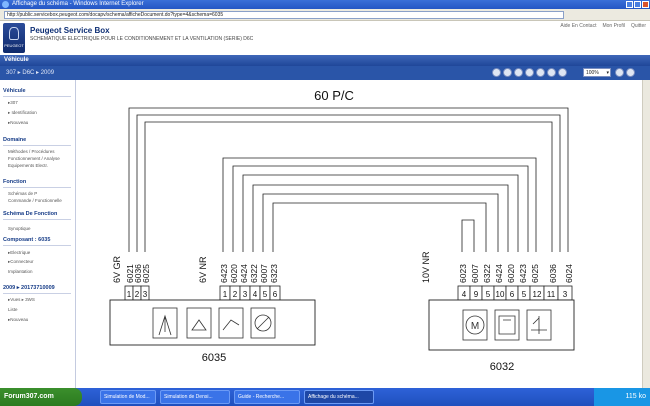 Image resolution: width=650 pixels, height=406 pixels. What do you see at coordinates (37, 241) in the screenshot?
I see `sidebar-section-component: Composant : 6035` at bounding box center [37, 241].